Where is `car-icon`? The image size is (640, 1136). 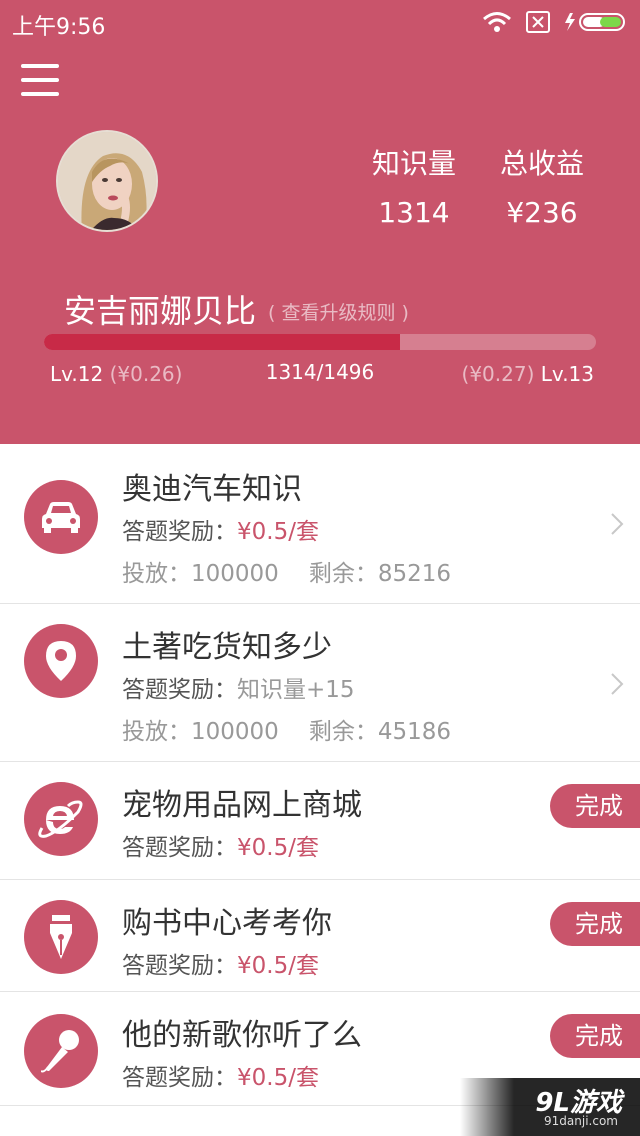 car-icon is located at coordinates (61, 517).